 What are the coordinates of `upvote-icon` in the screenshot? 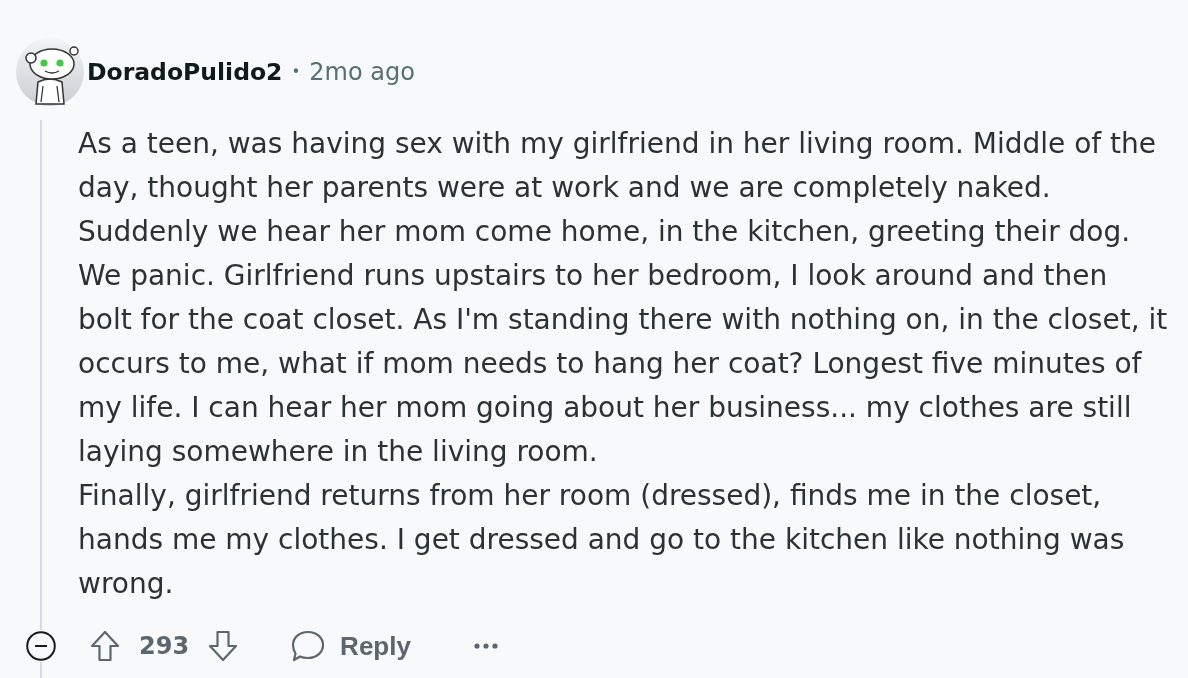 It's located at (105, 646).